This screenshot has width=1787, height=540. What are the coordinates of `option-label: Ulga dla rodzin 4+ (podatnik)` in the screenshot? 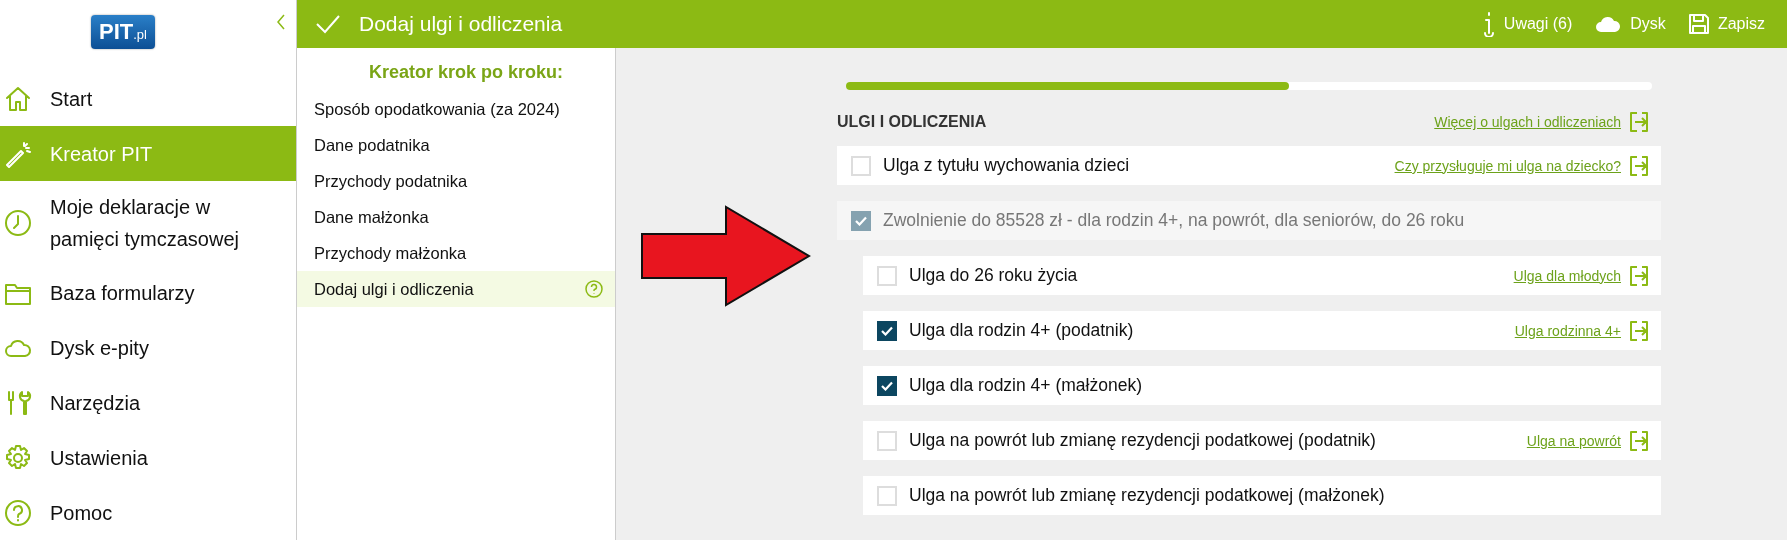 It's located at (1022, 330).